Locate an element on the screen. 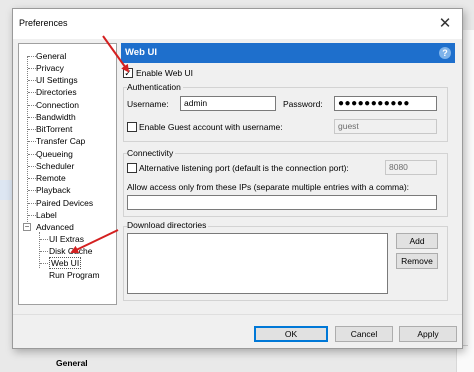 Image resolution: width=474 pixels, height=372 pixels. background-general-label: General is located at coordinates (72, 363).